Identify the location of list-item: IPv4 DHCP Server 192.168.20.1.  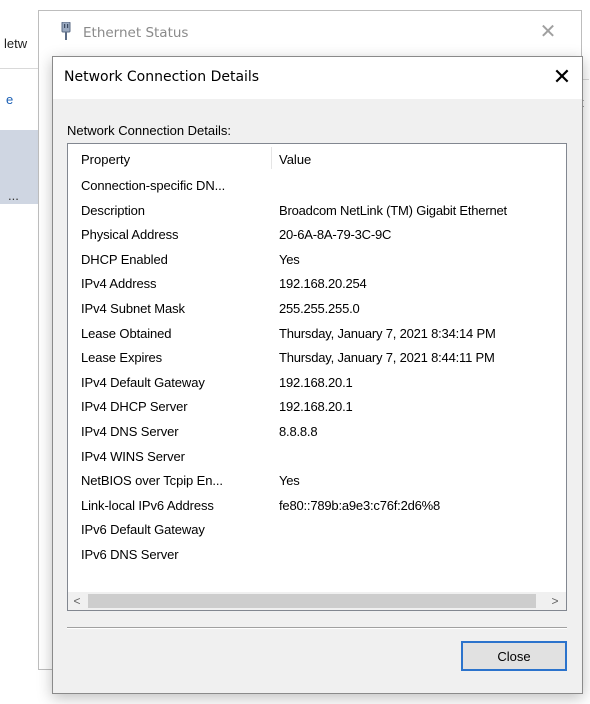
(317, 408).